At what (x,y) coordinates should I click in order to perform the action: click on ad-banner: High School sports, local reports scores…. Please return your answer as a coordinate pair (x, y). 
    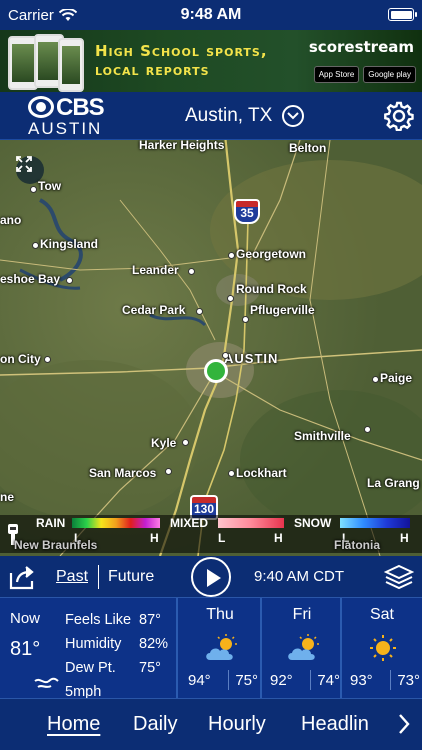
    Looking at the image, I should click on (211, 61).